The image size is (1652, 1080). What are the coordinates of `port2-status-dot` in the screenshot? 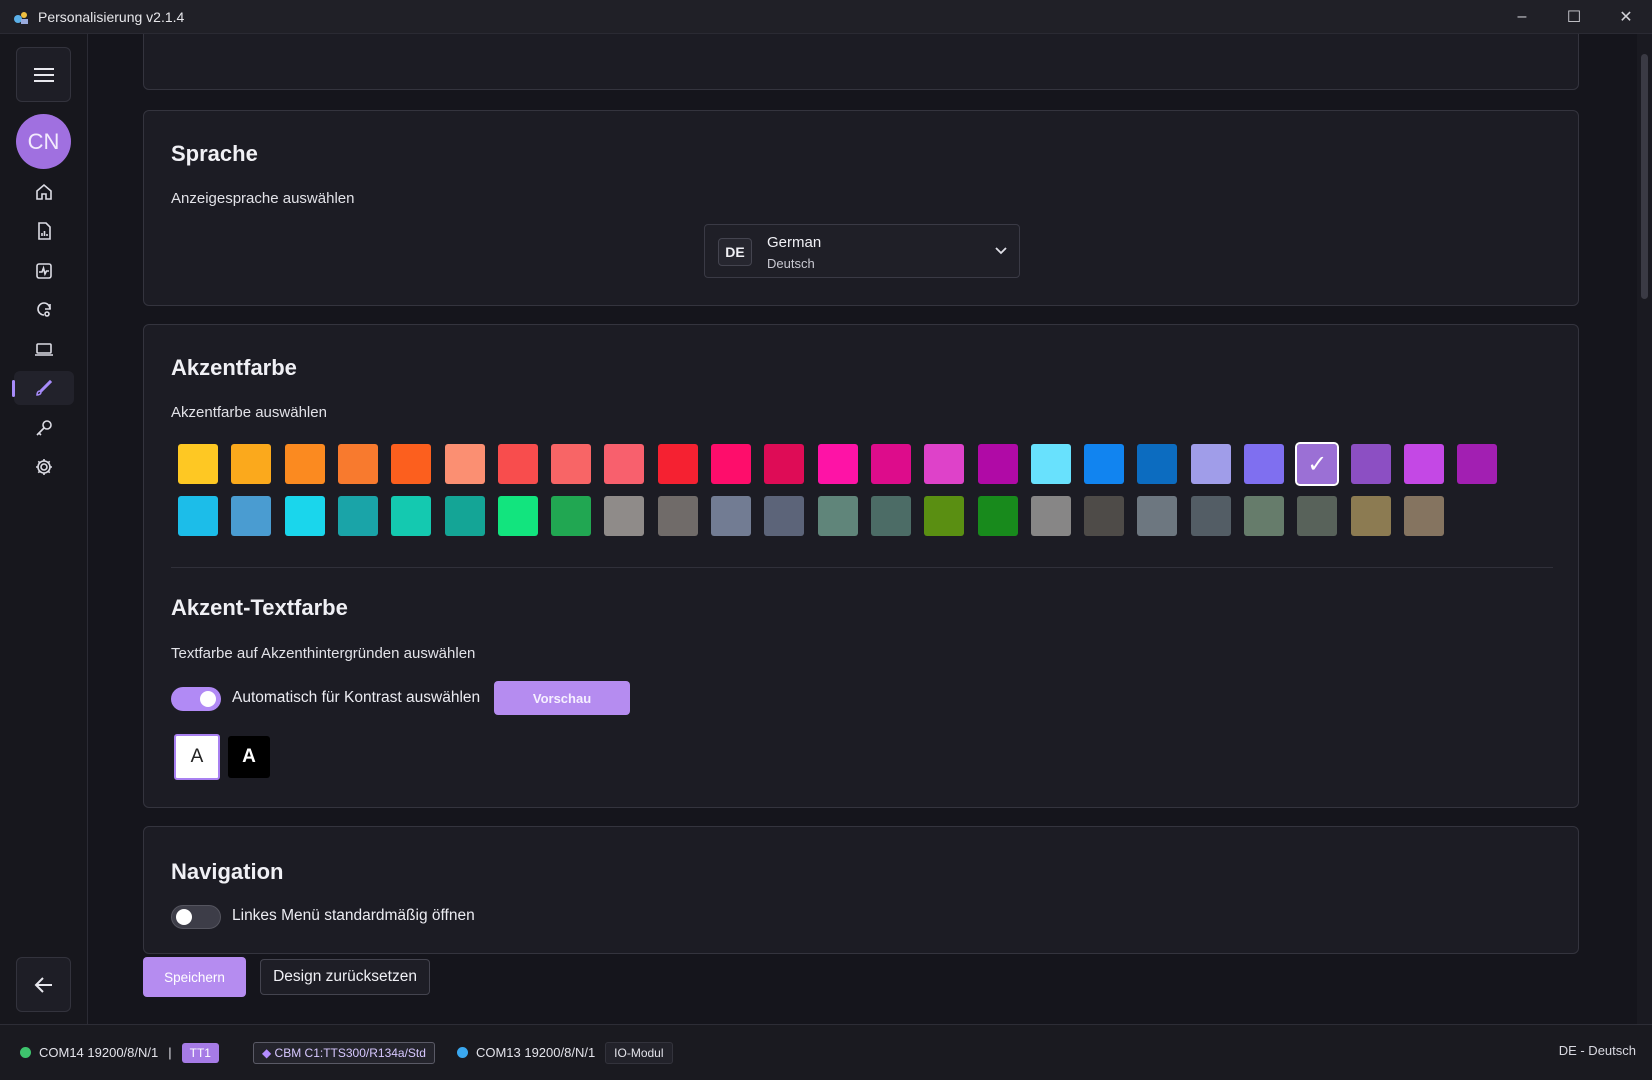 It's located at (462, 1052).